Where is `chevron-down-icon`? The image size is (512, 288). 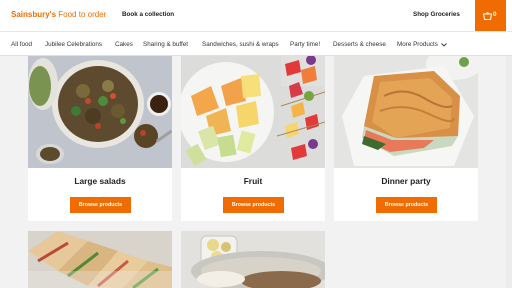 chevron-down-icon is located at coordinates (444, 44).